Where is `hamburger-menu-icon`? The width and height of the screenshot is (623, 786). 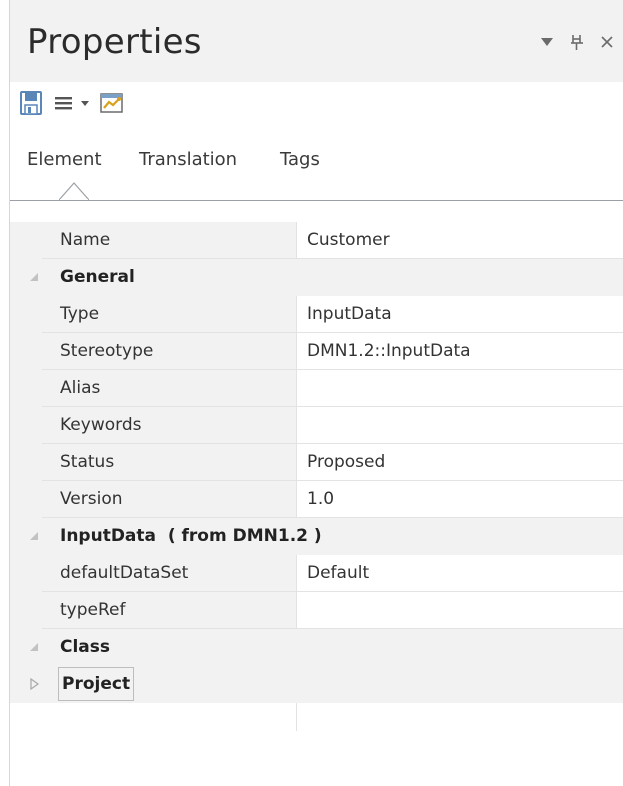
hamburger-menu-icon is located at coordinates (64, 103).